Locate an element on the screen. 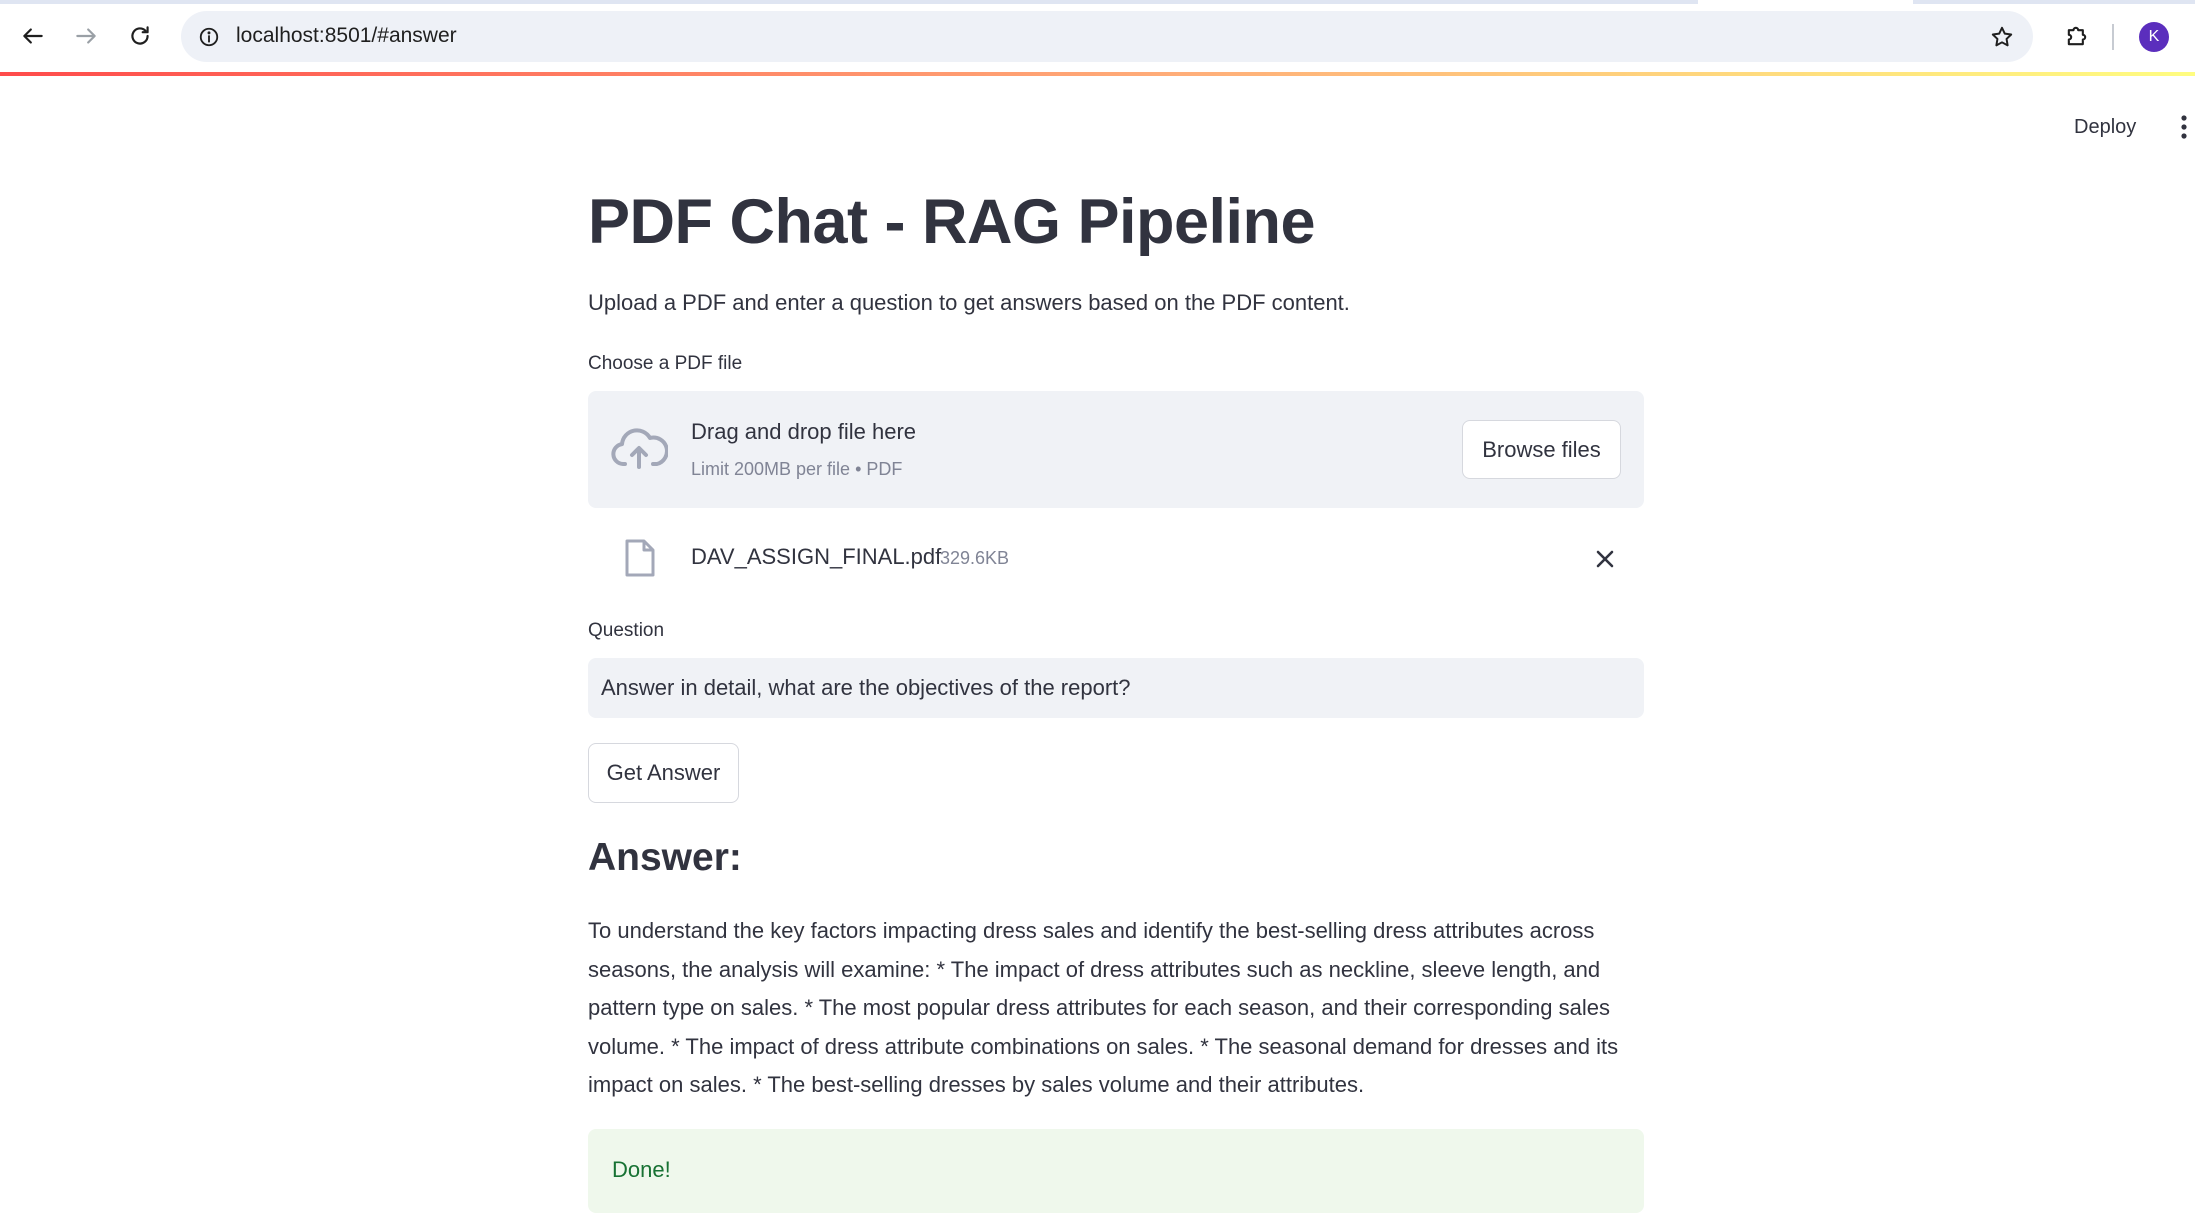 The width and height of the screenshot is (2195, 1229). bookmark-button is located at coordinates (2002, 37).